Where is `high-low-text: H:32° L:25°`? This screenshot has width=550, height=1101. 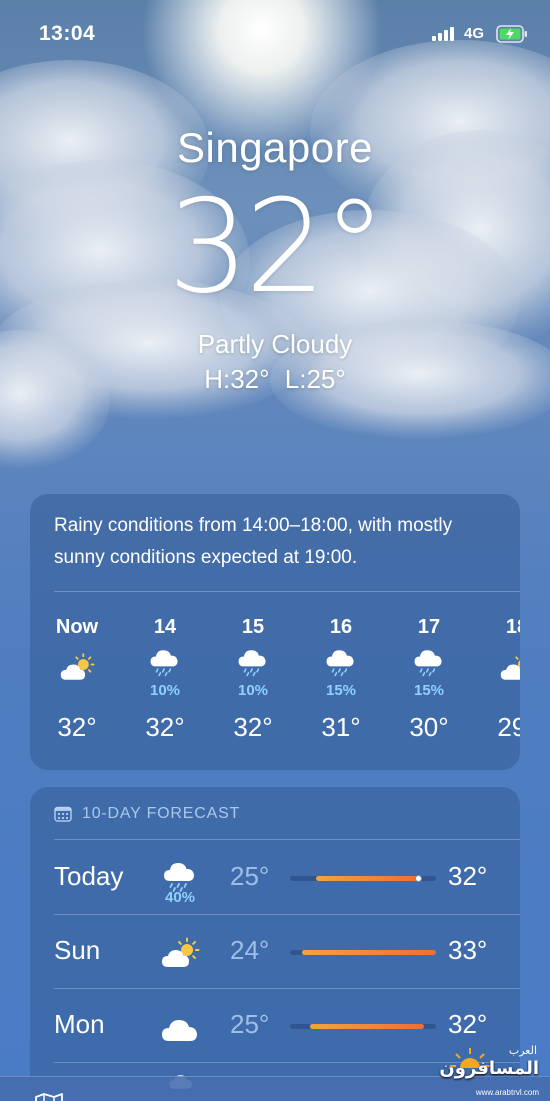 high-low-text: H:32° L:25° is located at coordinates (275, 379).